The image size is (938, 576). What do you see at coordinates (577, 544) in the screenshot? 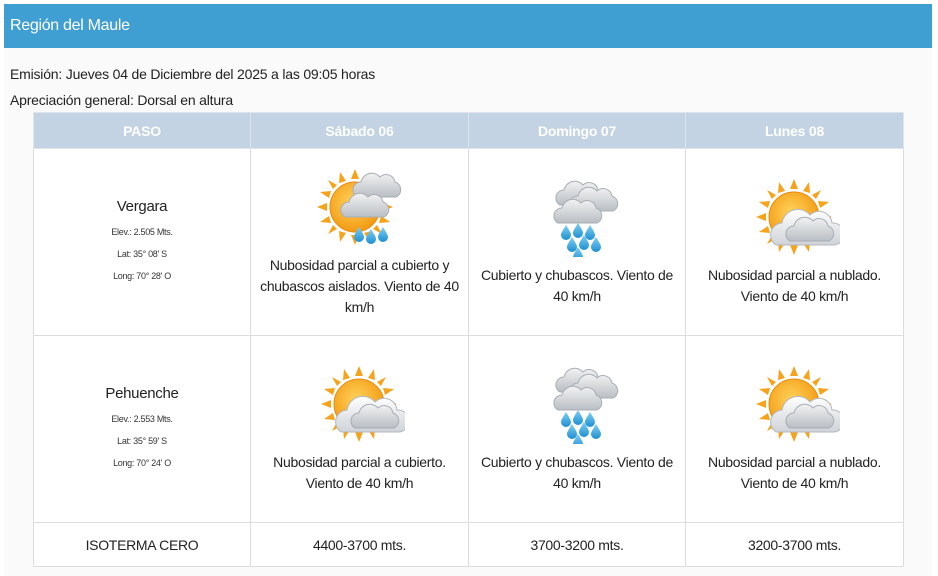
I see `isoterma-value: 3700-3200 mts.` at bounding box center [577, 544].